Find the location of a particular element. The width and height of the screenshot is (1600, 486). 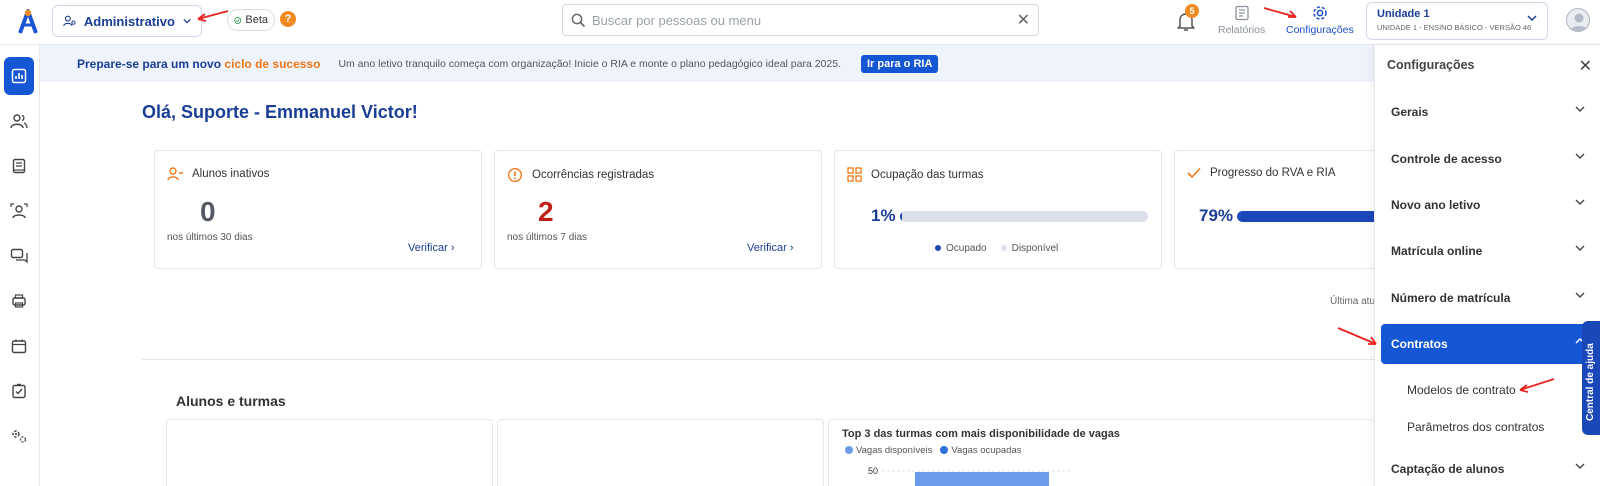

settings-subitem-parametros-contratos: Parâmetros dos contratos is located at coordinates (1475, 427).